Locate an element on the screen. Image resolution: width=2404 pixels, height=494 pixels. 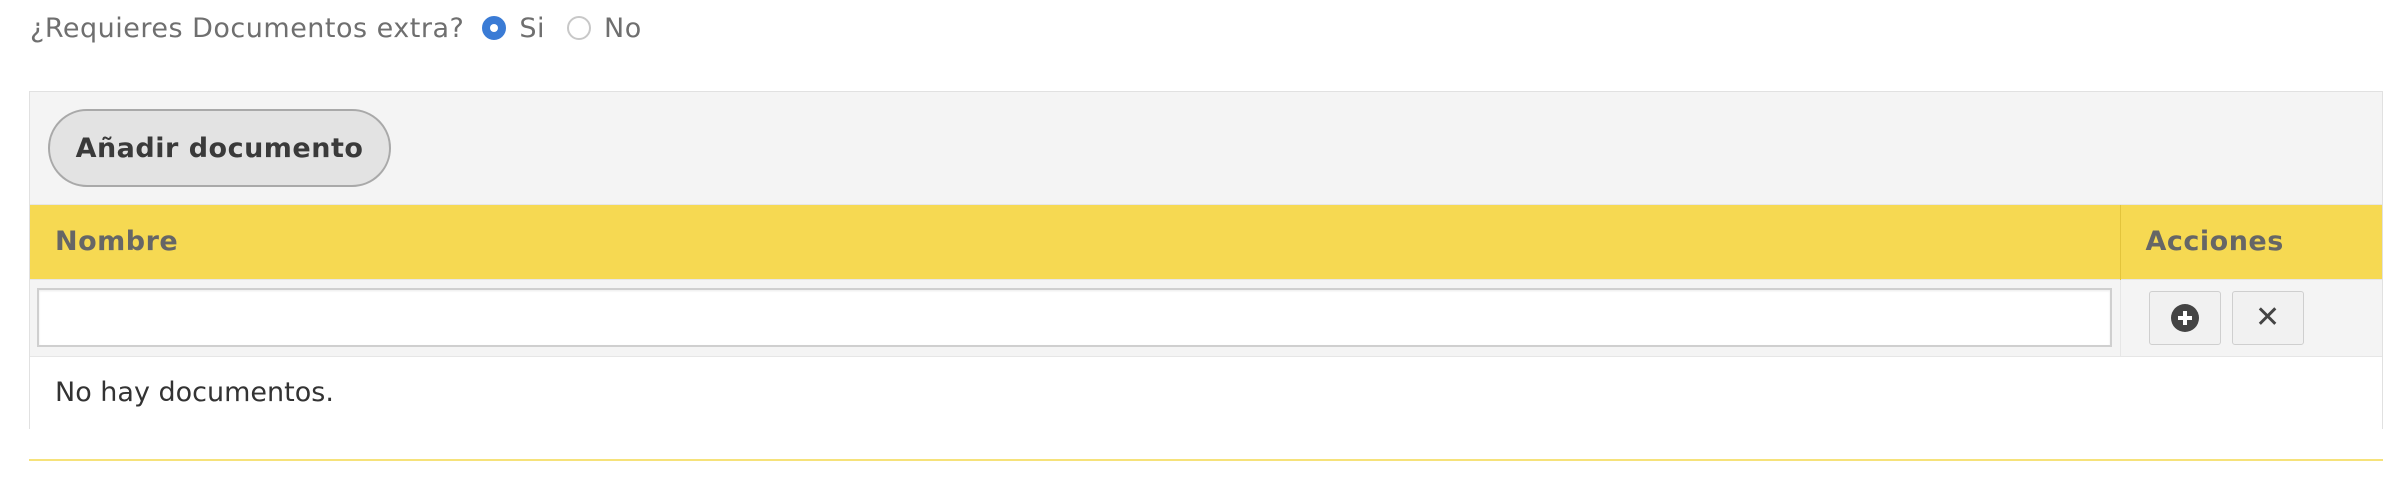
actions-cell: ✕ is located at coordinates (2251, 317).